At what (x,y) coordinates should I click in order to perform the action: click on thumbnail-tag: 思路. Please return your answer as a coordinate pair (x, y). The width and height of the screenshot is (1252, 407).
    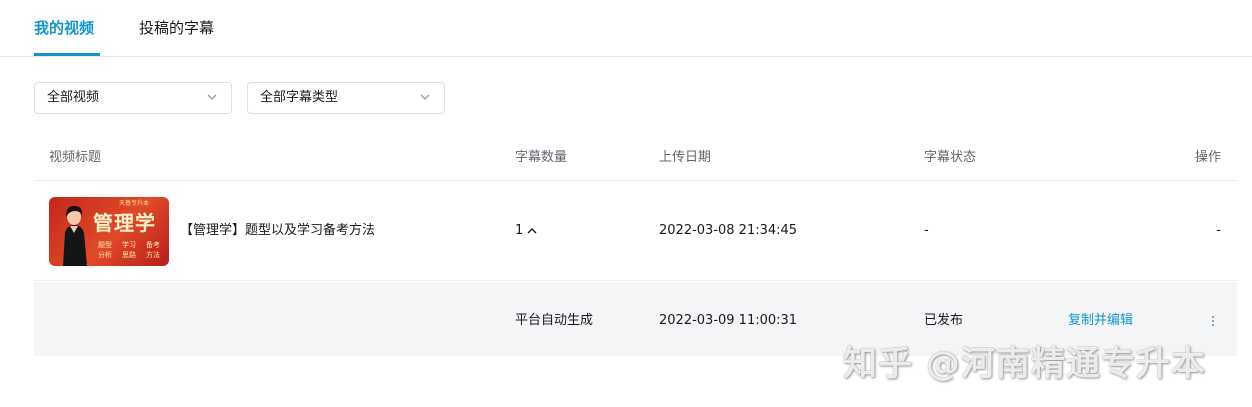
    Looking at the image, I should click on (129, 255).